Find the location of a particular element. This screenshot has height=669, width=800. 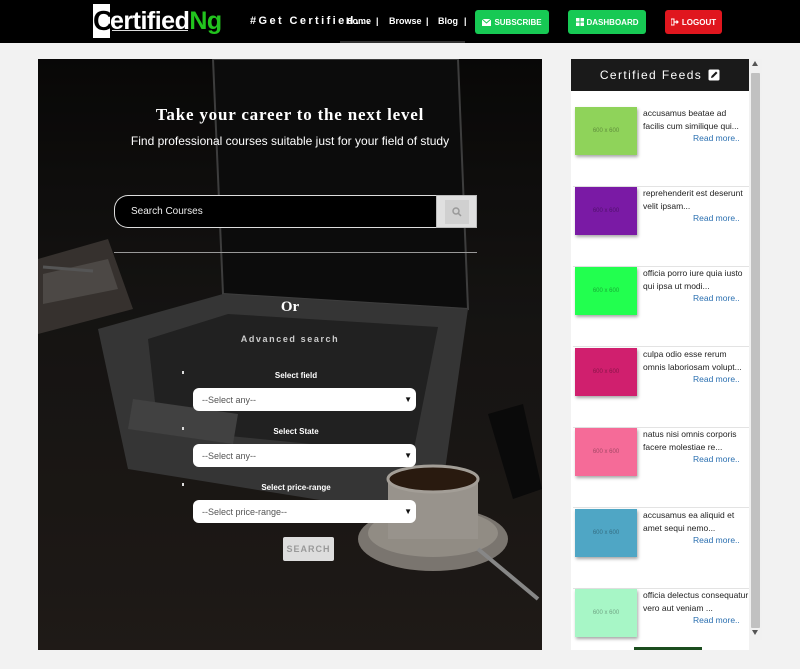

feeds-title: Certified Feeds is located at coordinates (651, 75).